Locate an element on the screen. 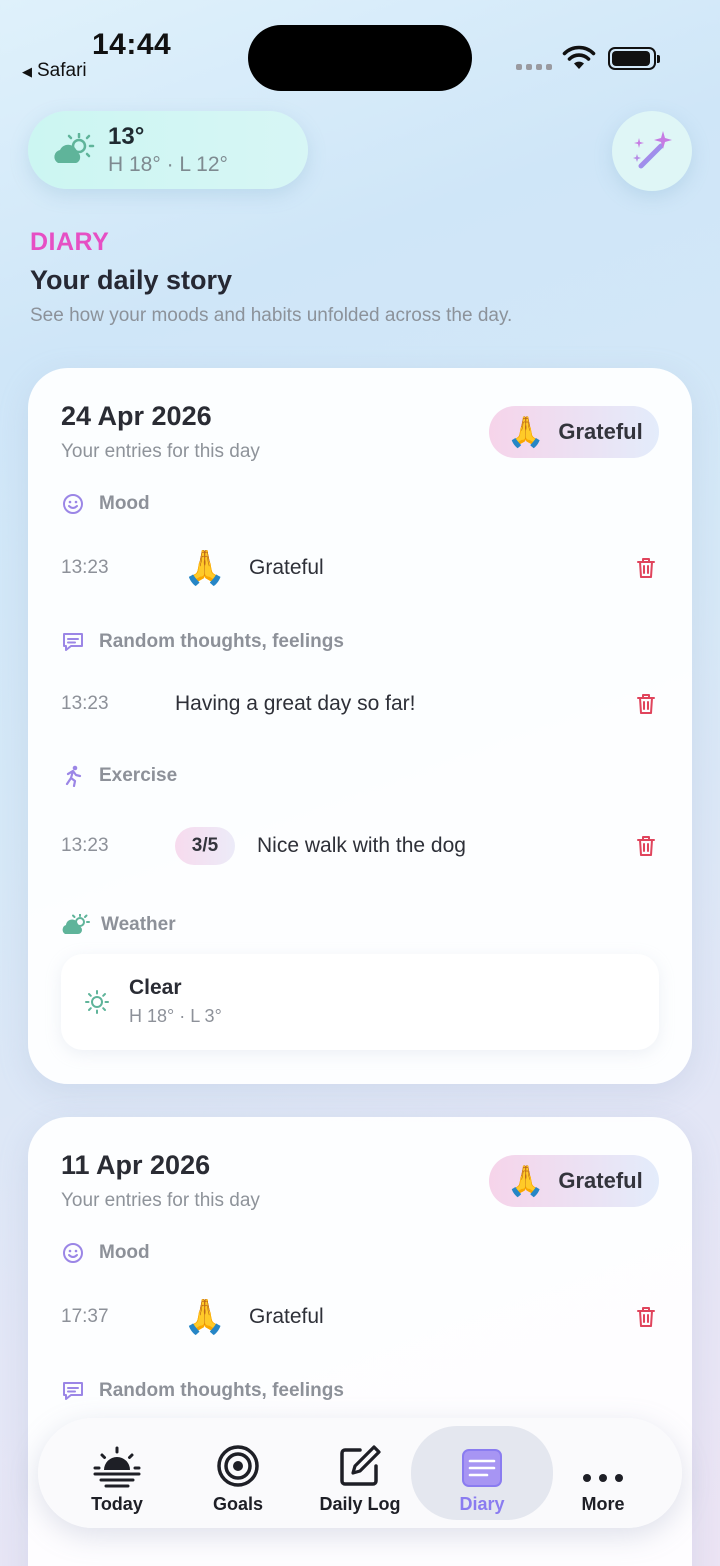 This screenshot has height=1566, width=720. magic-wand-button is located at coordinates (652, 151).